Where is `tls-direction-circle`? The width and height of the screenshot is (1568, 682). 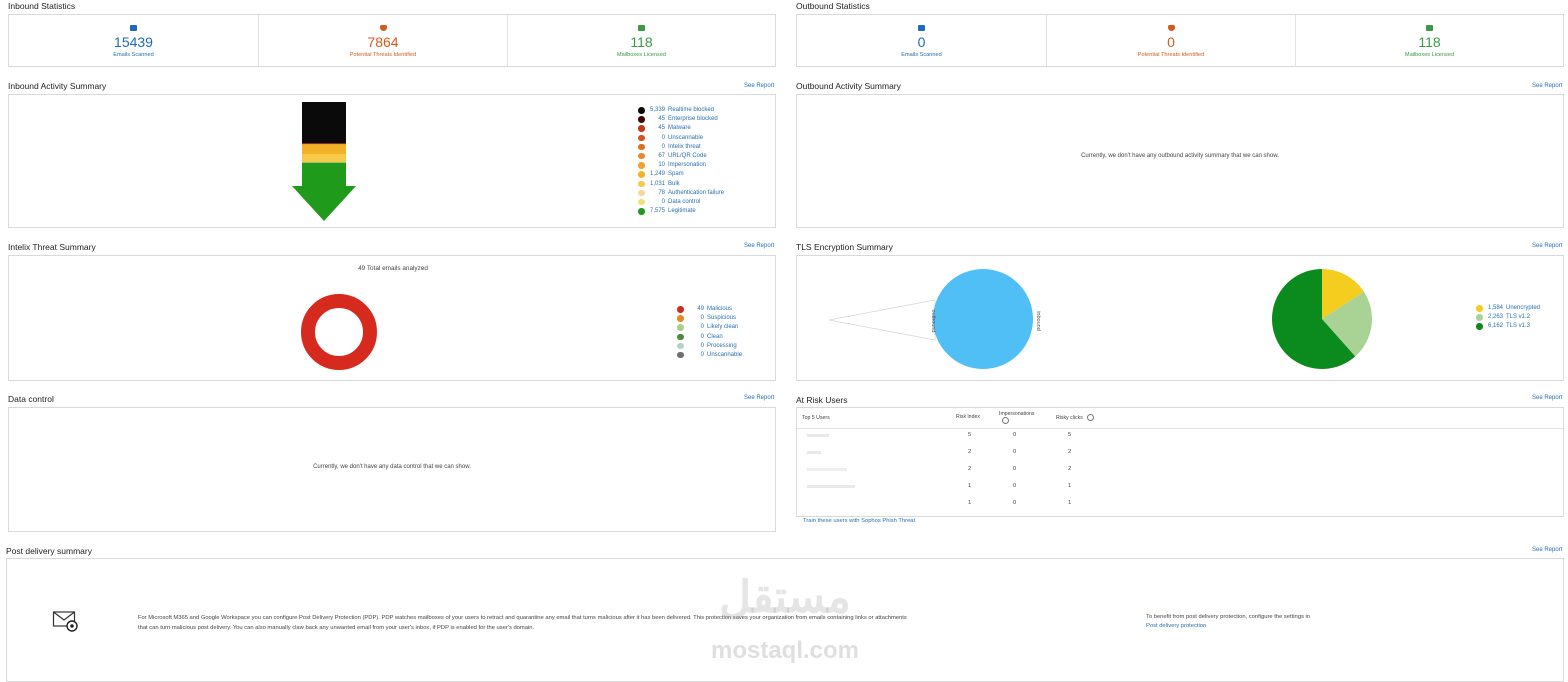
tls-direction-circle is located at coordinates (983, 319).